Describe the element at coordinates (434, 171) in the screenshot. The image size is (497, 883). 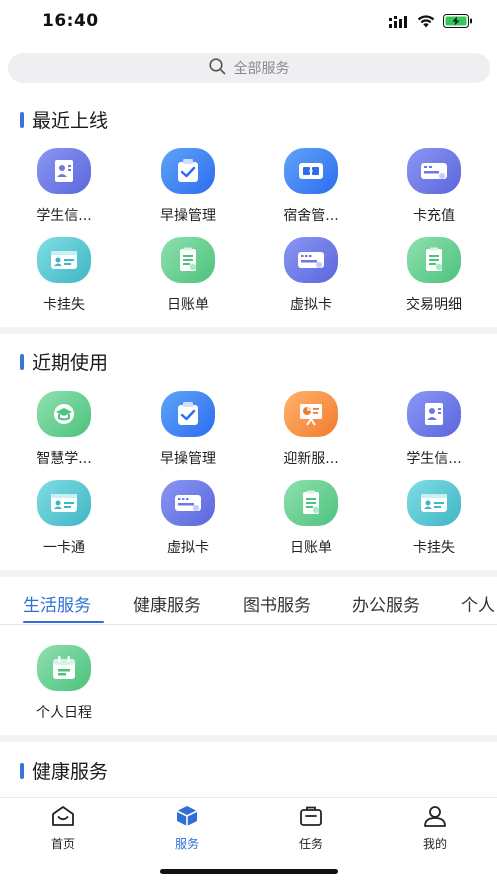
I see `card-recharge-icon` at that location.